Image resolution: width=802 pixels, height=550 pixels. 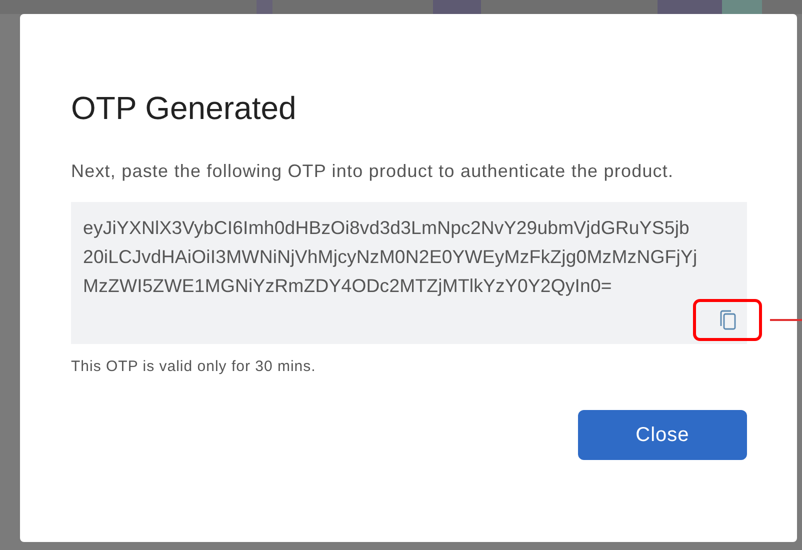 I want to click on otp-code: eyJiYXNlX3VybCI6Imh0dHBzOi8vd3d3LmNpc2NvY29ubmVjdGRuYS5jb 20iLCJvdHAiOiI3MWNiNjVhMjcyNzM0N2E0YWEyMzFkZjg0MzMzNGFjYj MzZWI5ZWE1MGNiYzRmZDY4ODc2MTZjMTlkYzY0Y2QyIn0=, so click(x=390, y=257).